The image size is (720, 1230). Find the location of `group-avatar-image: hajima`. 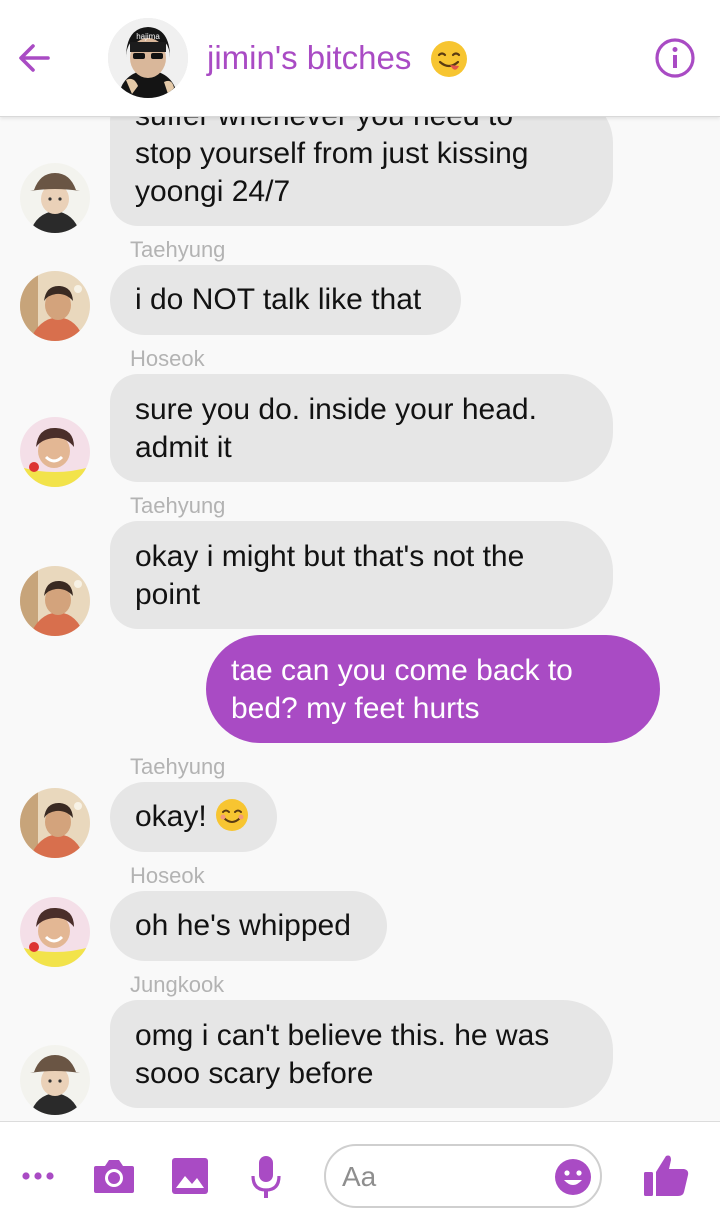

group-avatar-image: hajima is located at coordinates (148, 58).